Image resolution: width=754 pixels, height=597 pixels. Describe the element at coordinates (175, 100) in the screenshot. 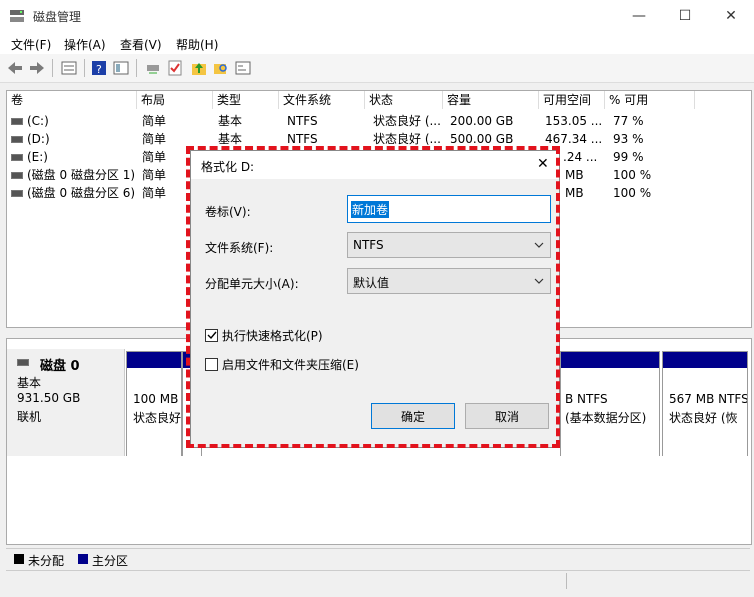

I see `column-header-layout: 布局` at that location.